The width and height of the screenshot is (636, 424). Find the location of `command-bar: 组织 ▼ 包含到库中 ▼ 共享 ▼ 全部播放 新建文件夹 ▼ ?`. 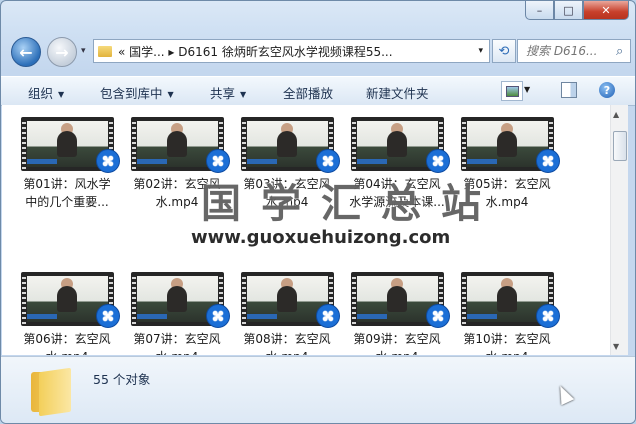

command-bar: 组织 ▼ 包含到库中 ▼ 共享 ▼ 全部播放 新建文件夹 ▼ ? is located at coordinates (318, 91).